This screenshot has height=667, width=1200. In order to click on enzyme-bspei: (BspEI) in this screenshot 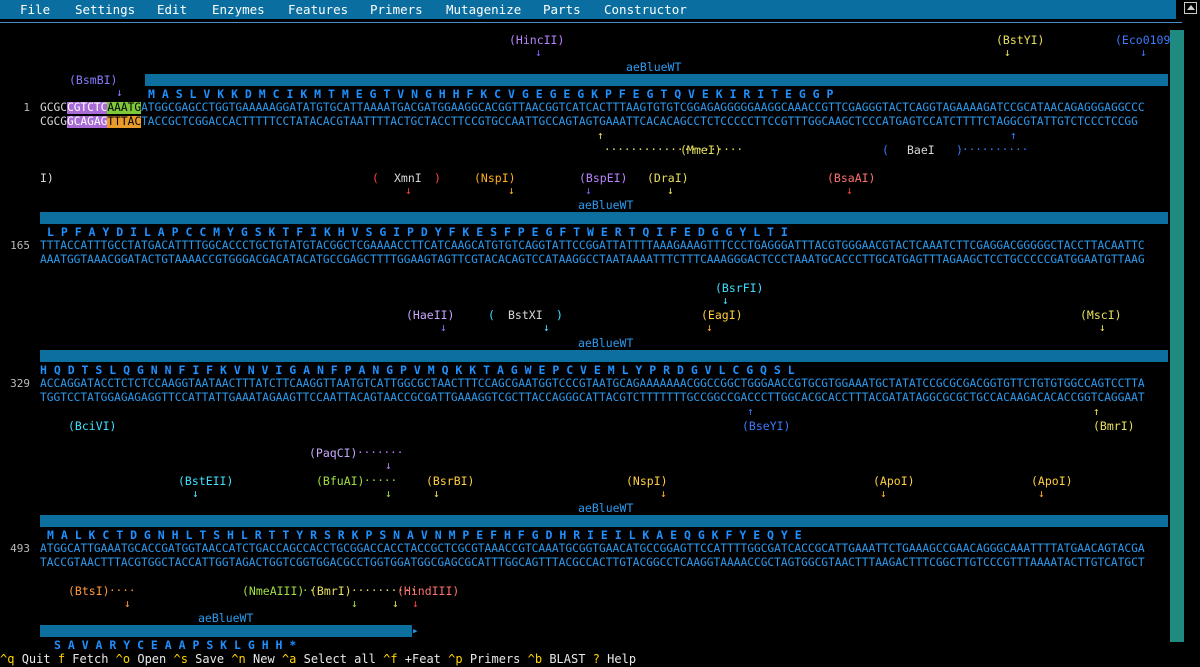, I will do `click(603, 178)`.